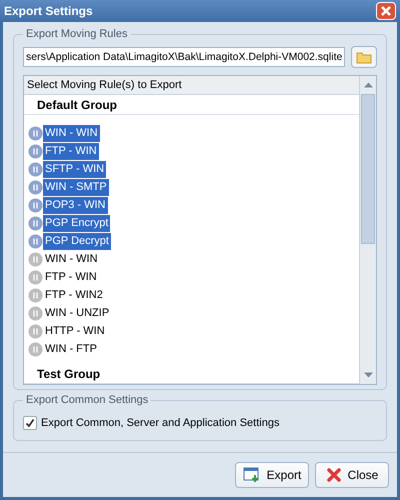 The image size is (400, 500). What do you see at coordinates (30, 423) in the screenshot?
I see `checkbox` at bounding box center [30, 423].